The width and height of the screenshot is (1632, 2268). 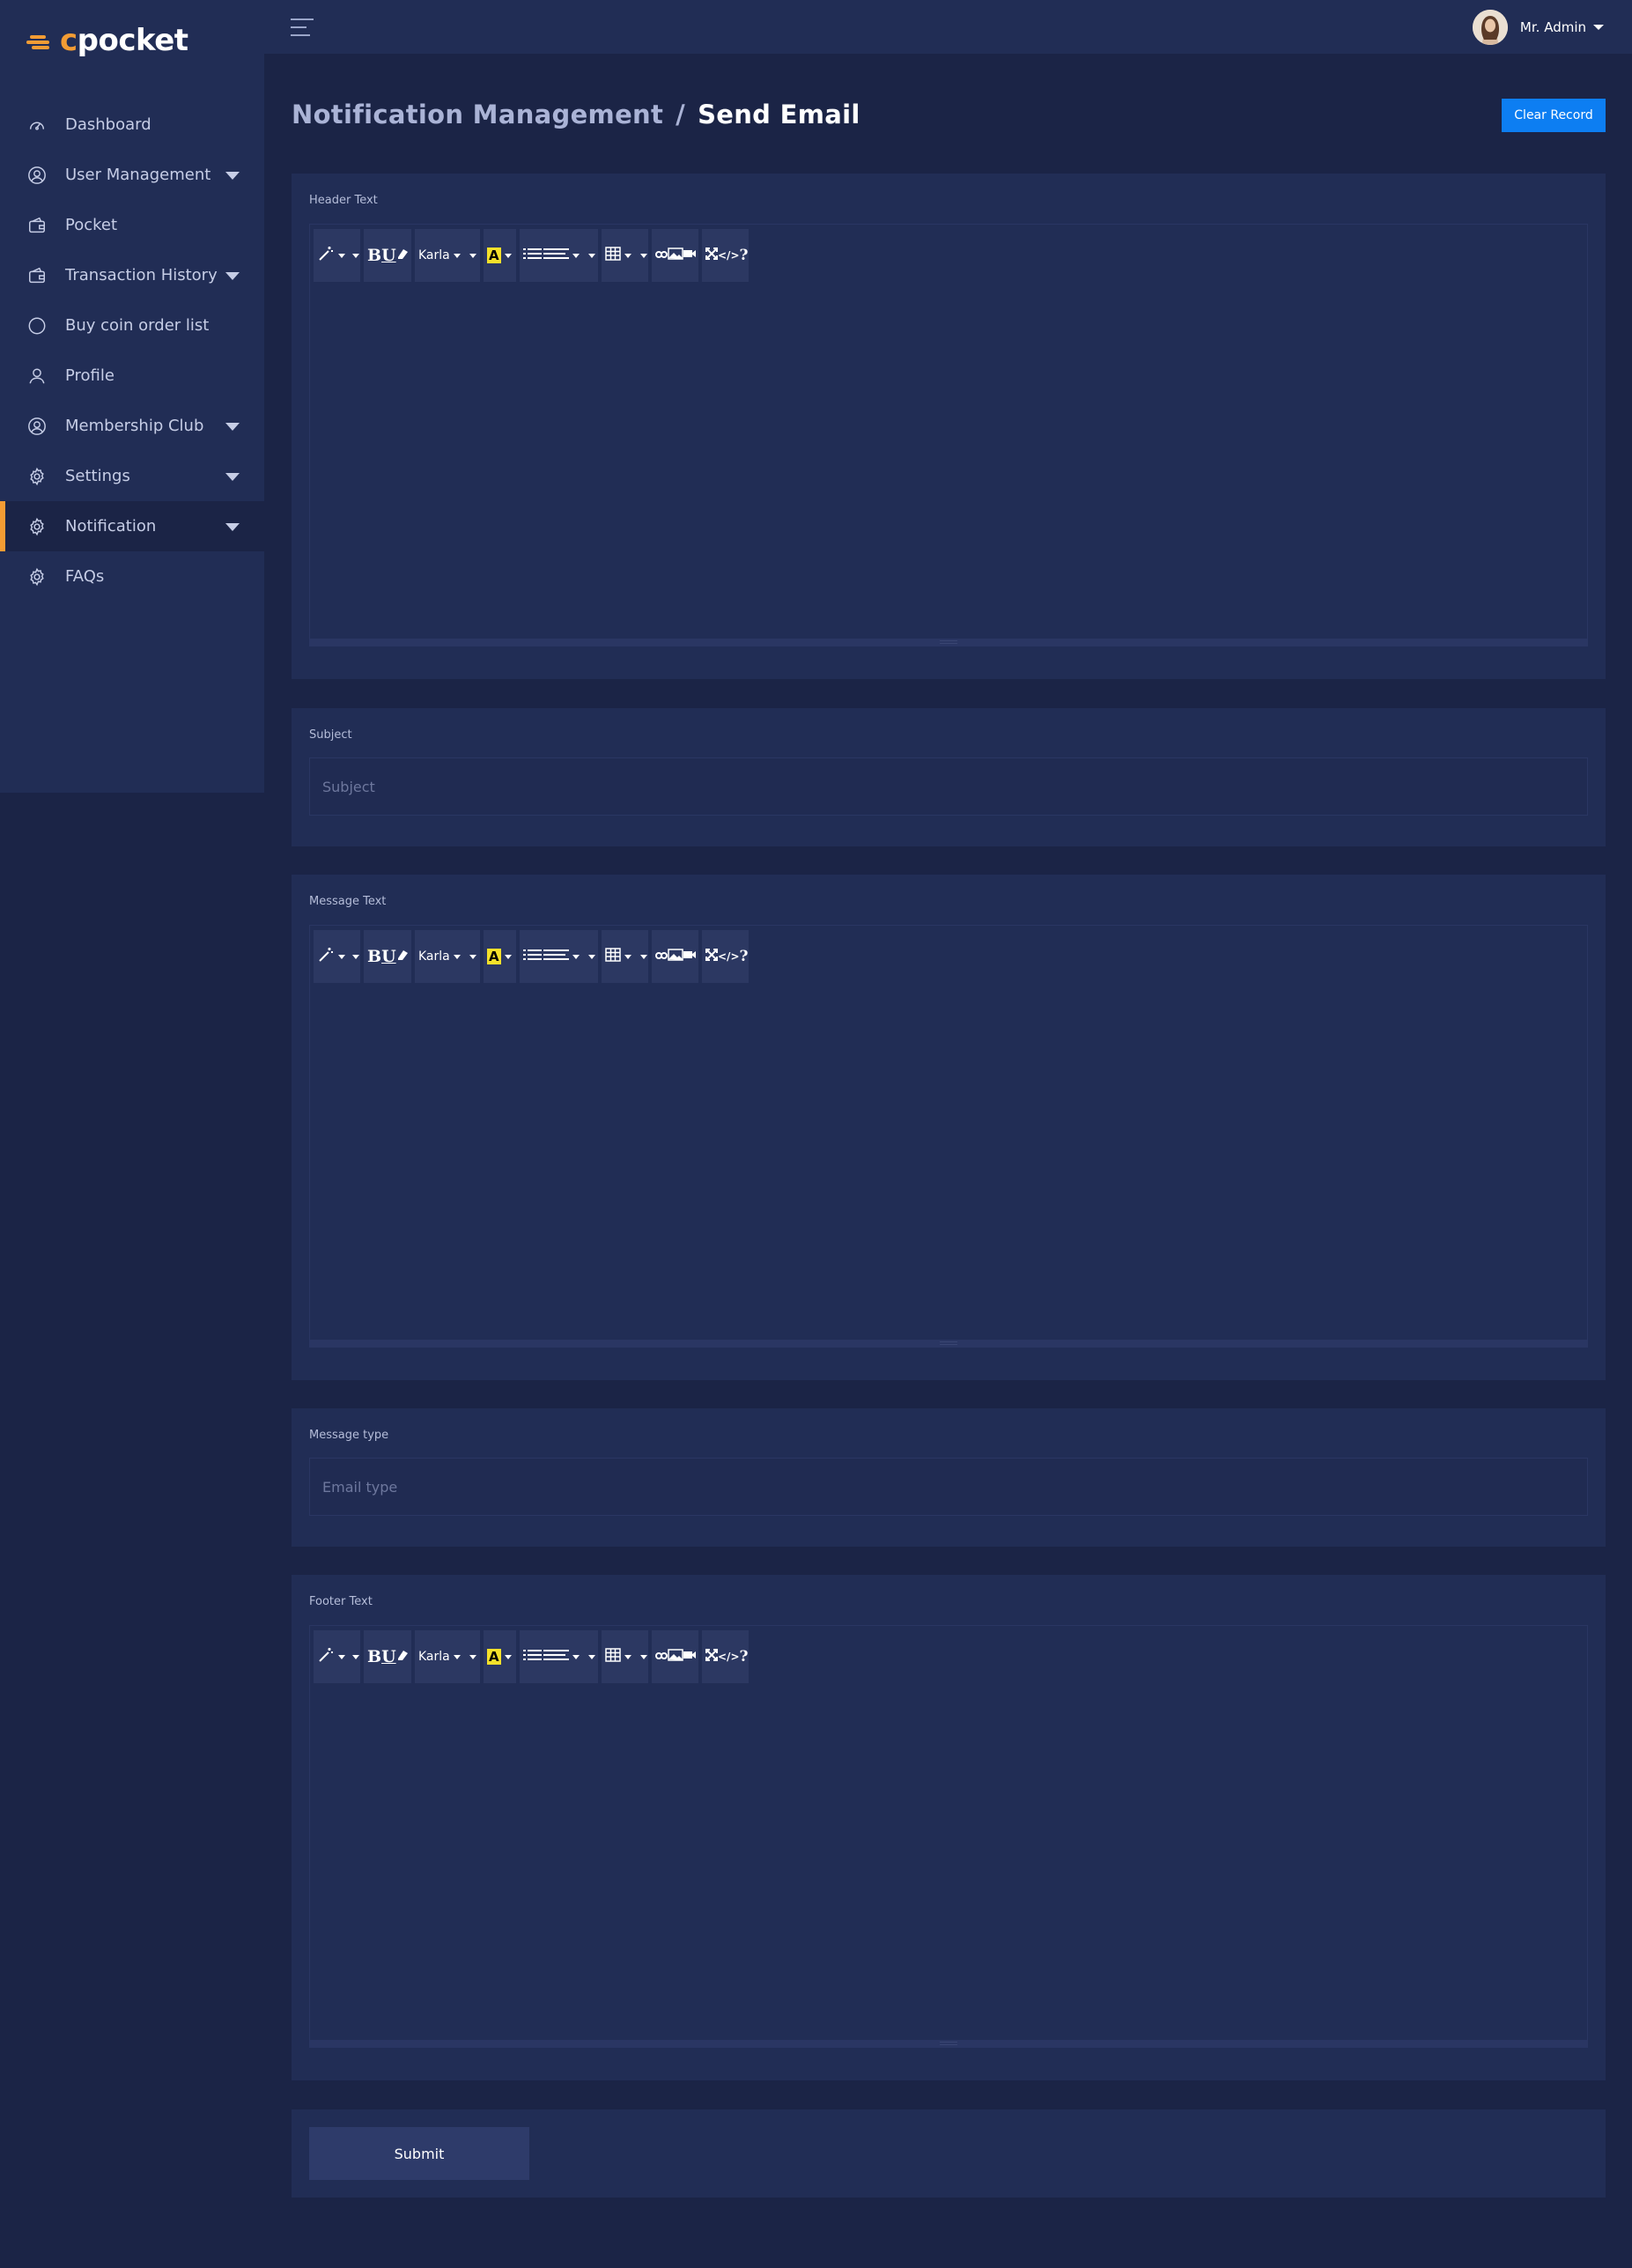 I want to click on sidebar-item-pocket: Pocket, so click(x=132, y=225).